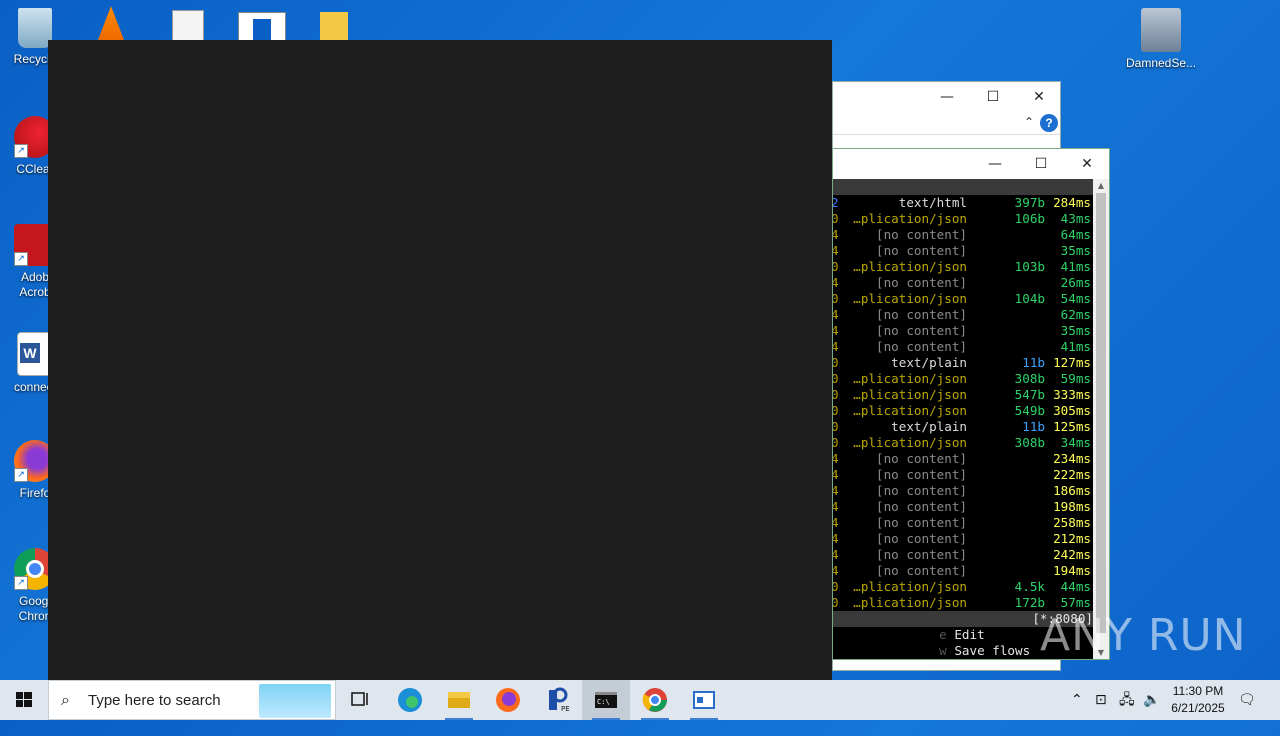 This screenshot has height=736, width=1280. Describe the element at coordinates (334, 26) in the screenshot. I see `folder-icon` at that location.